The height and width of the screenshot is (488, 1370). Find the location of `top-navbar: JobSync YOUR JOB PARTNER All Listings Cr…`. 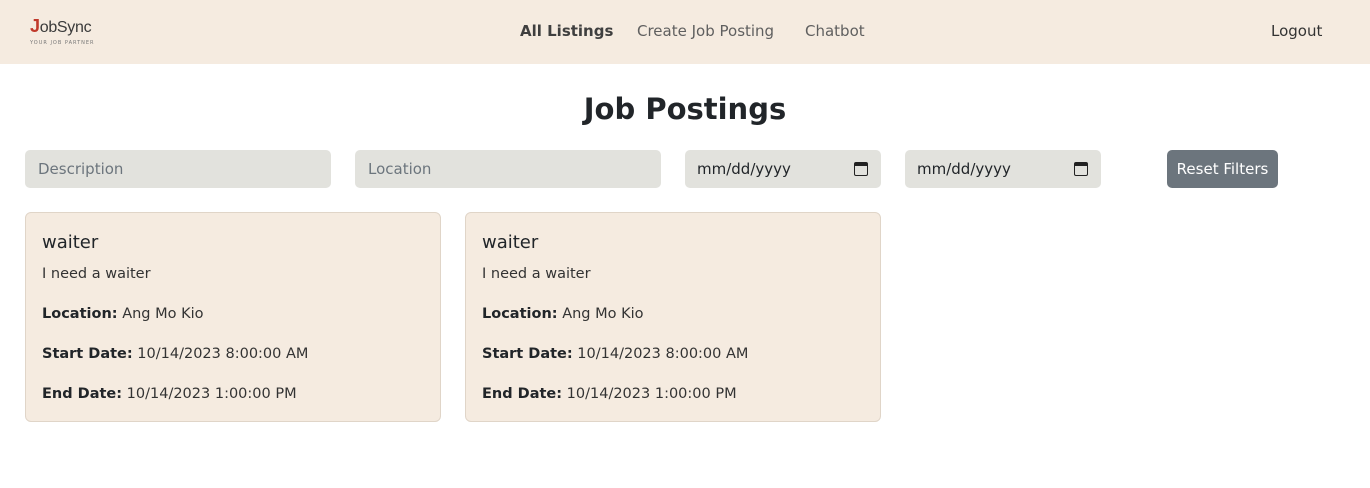

top-navbar: JobSync YOUR JOB PARTNER All Listings Cr… is located at coordinates (685, 32).